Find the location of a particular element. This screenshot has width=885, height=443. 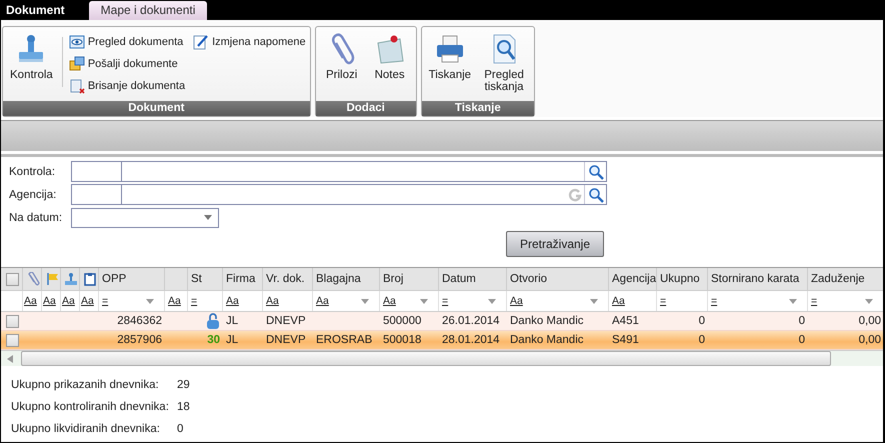

column-header: Broj is located at coordinates (393, 279).